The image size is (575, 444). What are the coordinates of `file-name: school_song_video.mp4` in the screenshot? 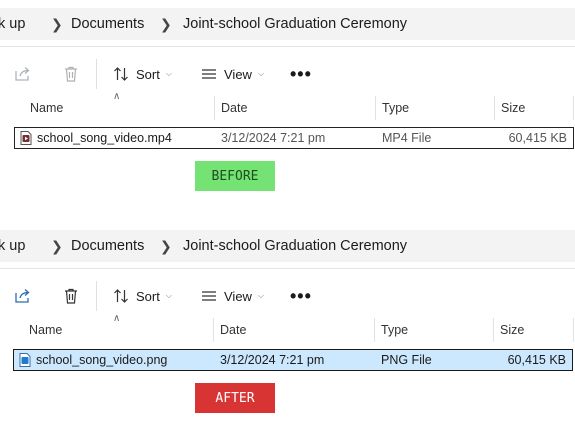 It's located at (104, 138).